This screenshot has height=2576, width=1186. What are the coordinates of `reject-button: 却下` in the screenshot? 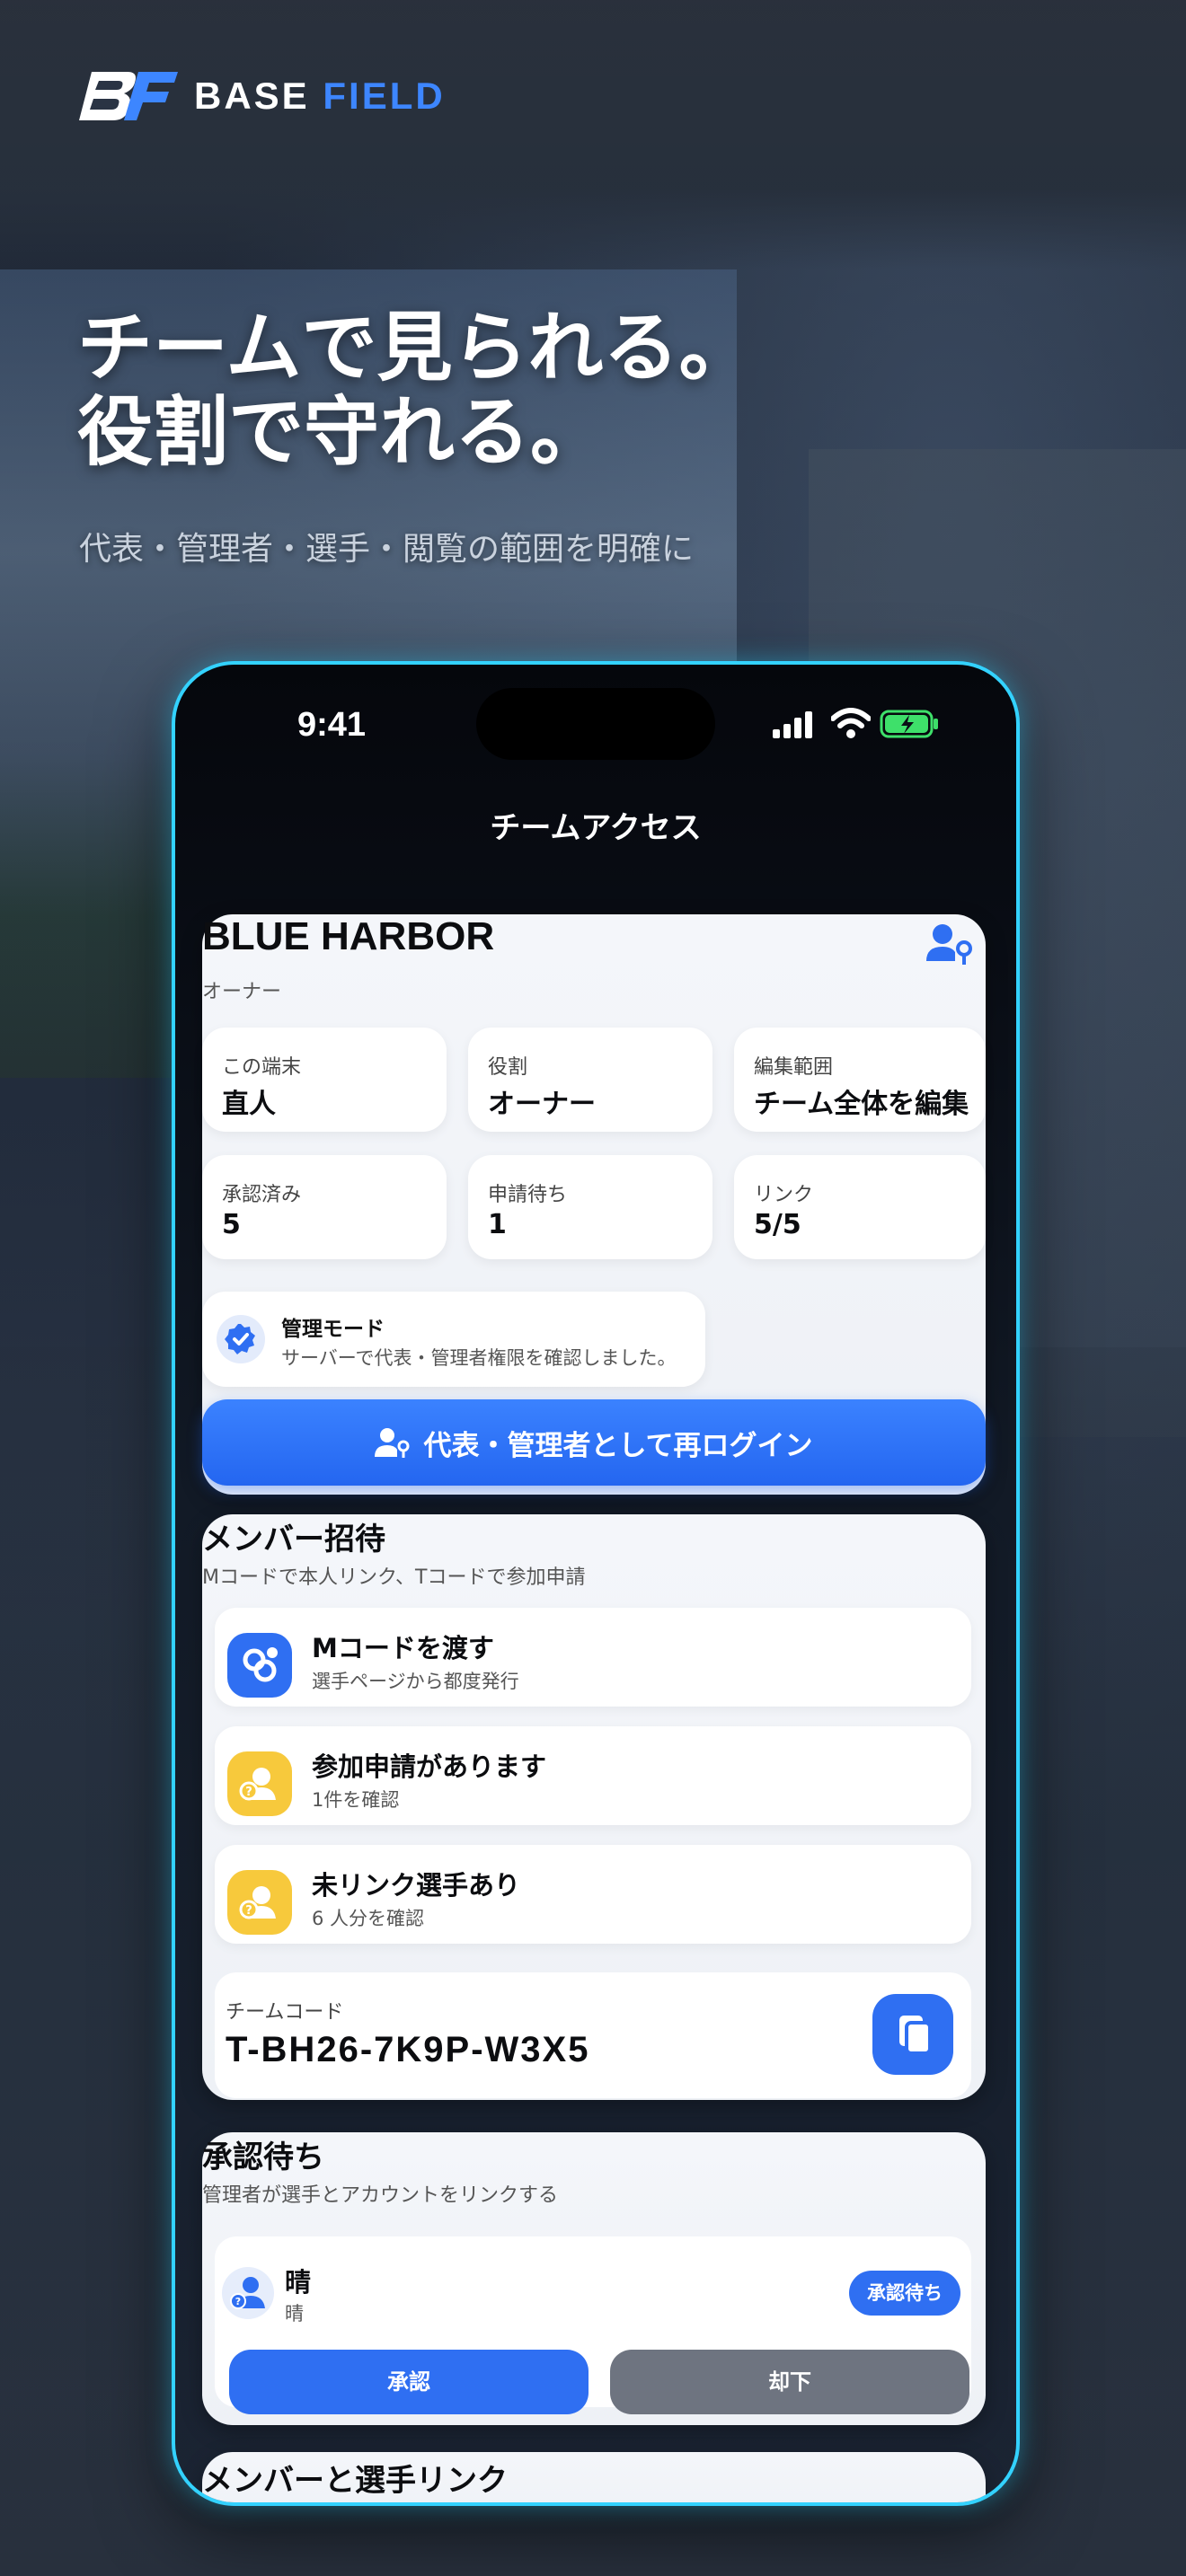 It's located at (789, 2382).